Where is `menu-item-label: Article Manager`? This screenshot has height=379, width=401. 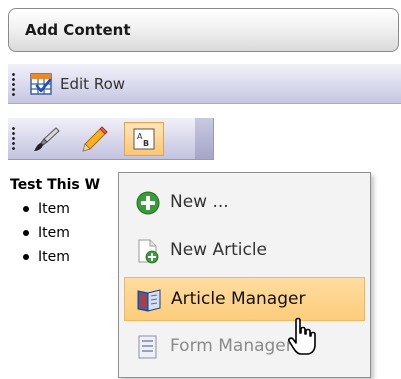 menu-item-label: Article Manager is located at coordinates (238, 299).